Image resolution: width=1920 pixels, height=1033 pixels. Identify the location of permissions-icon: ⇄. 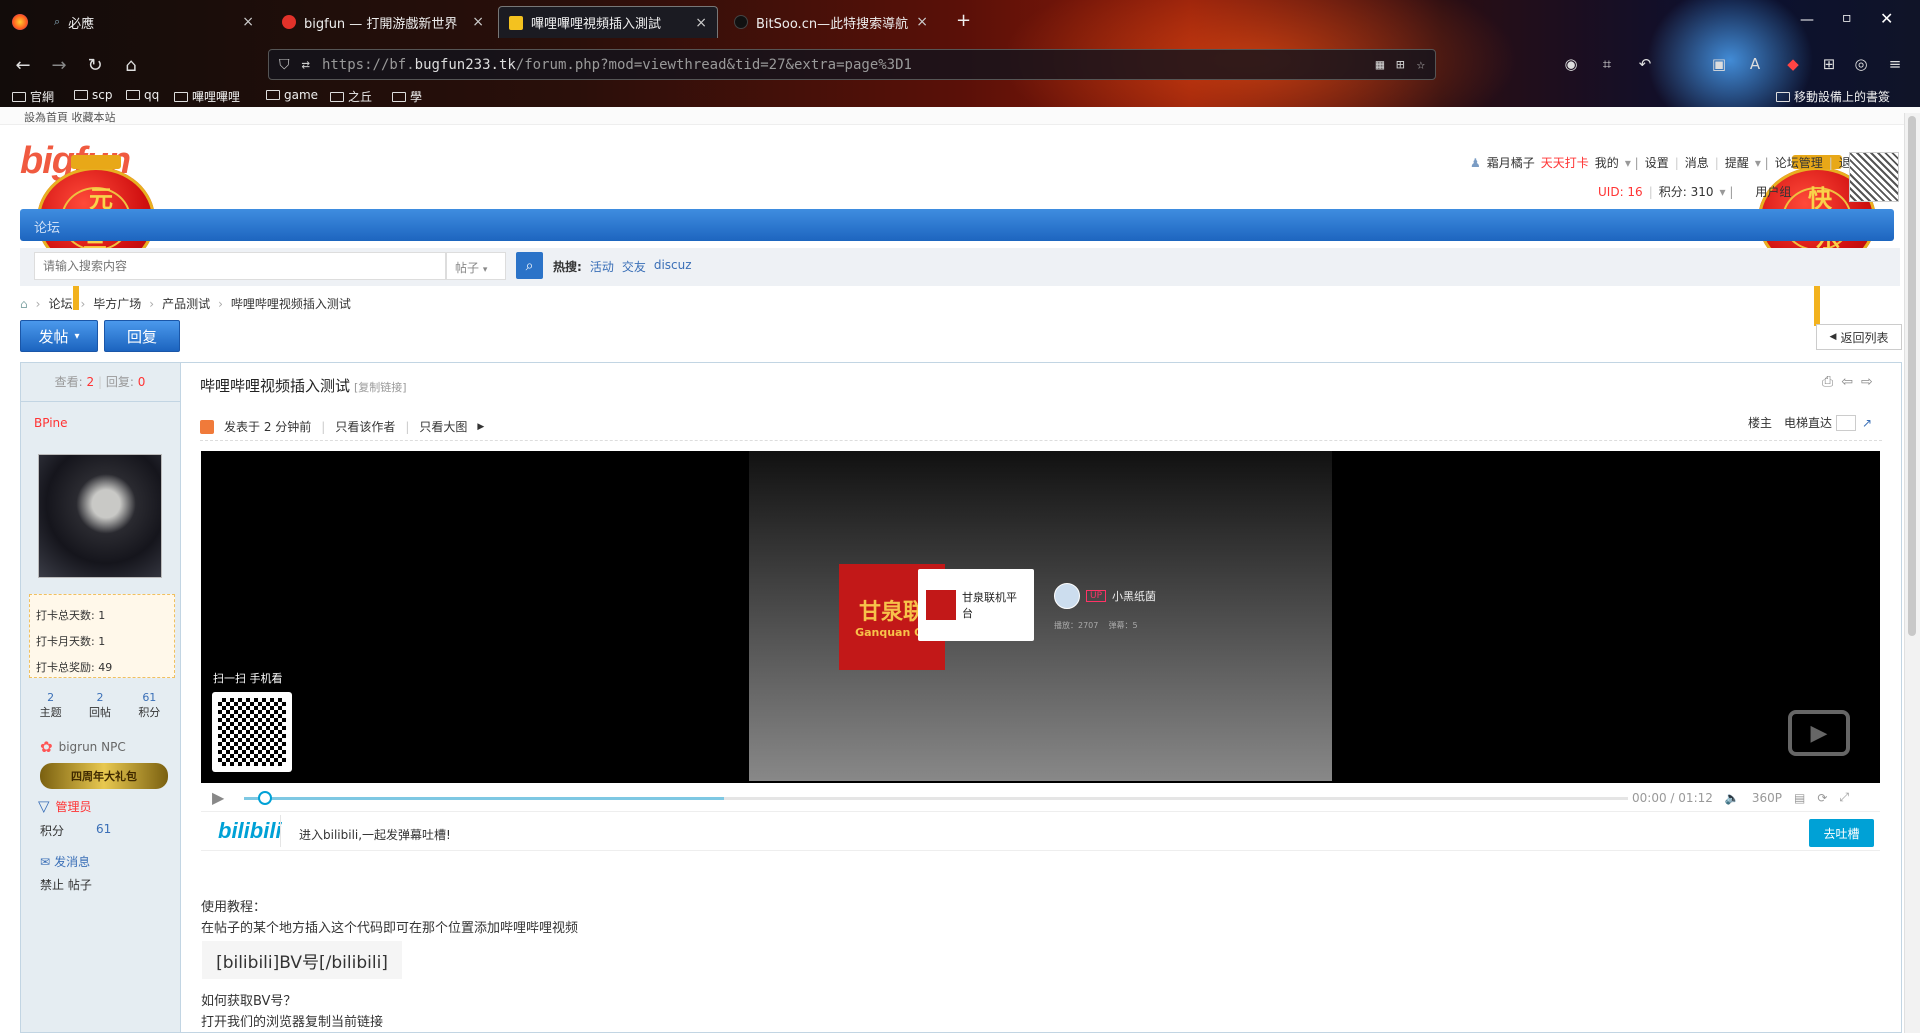
(306, 65).